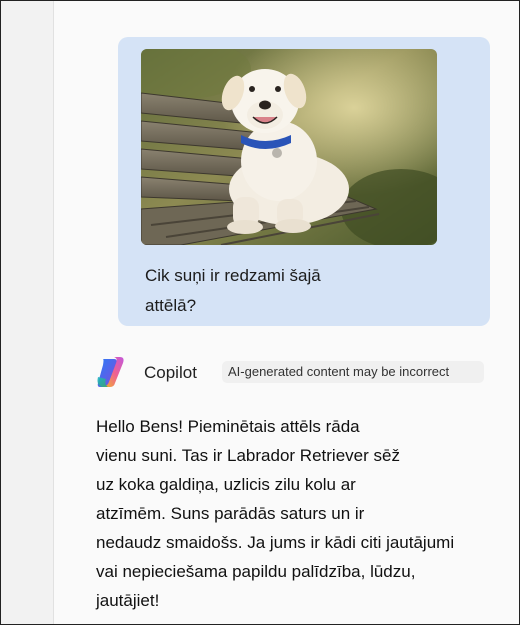 This screenshot has height=625, width=520. Describe the element at coordinates (170, 372) in the screenshot. I see `assistant-name: Copilot` at that location.